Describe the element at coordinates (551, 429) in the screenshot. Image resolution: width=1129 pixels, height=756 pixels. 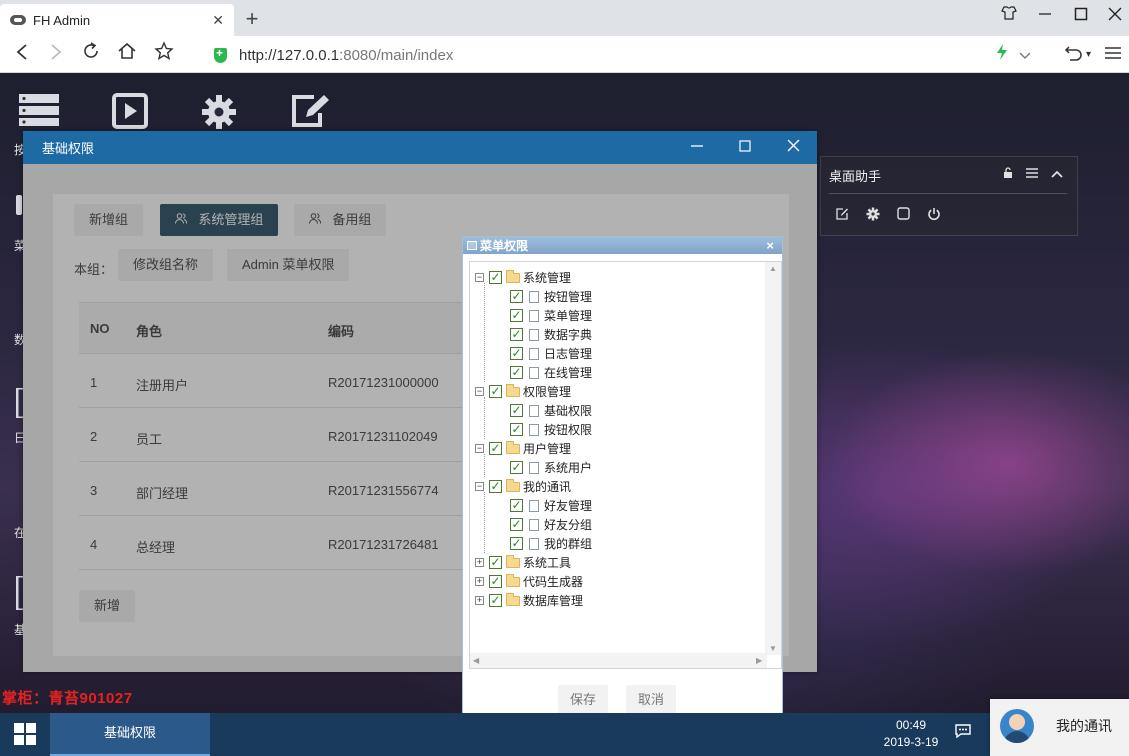
I see `tree-leaf: ✓ 按钮权限` at that location.